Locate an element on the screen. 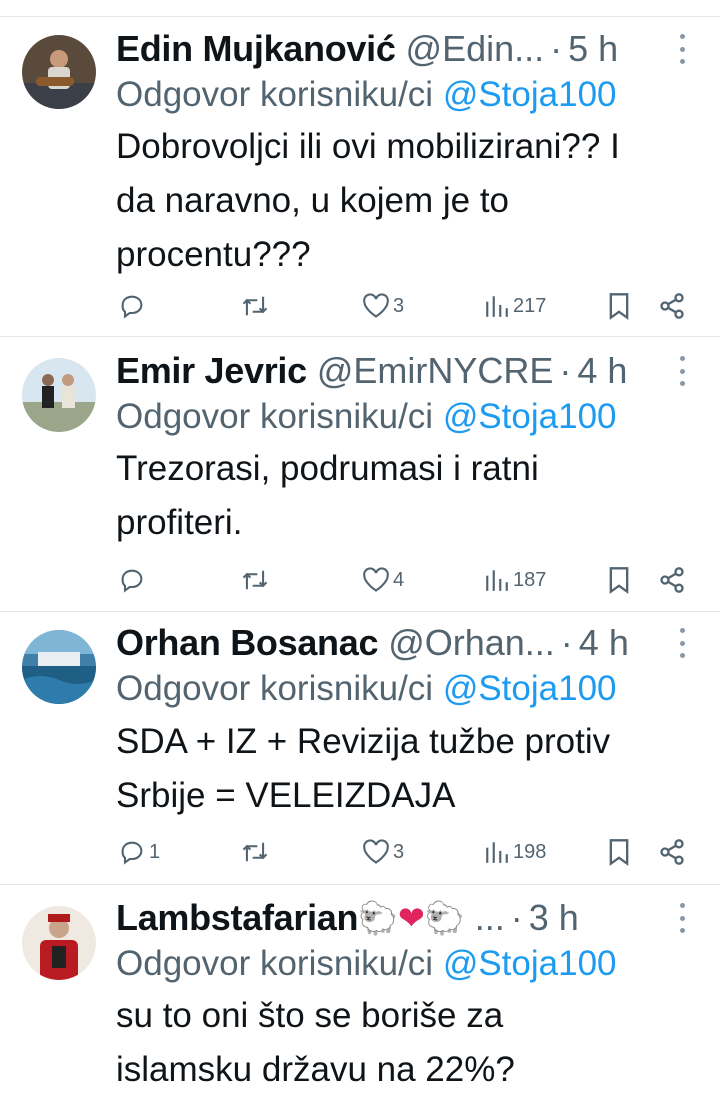  views-count: 198 is located at coordinates (530, 851).